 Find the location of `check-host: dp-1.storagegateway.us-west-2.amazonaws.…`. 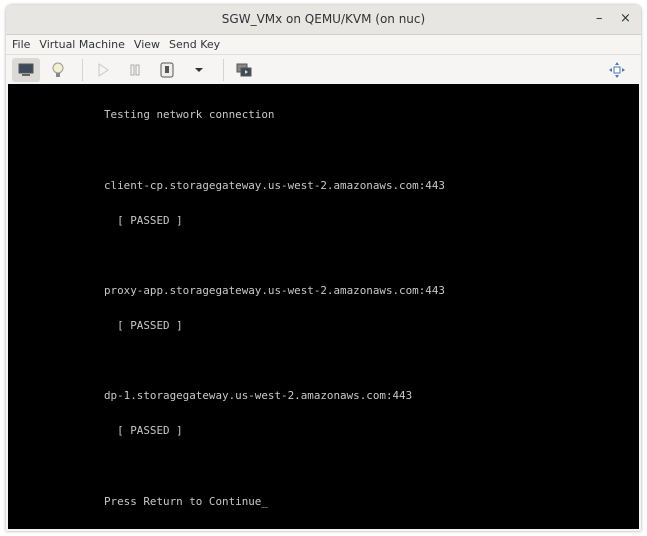

check-host: dp-1.storagegateway.us-west-2.amazonaws.… is located at coordinates (258, 396).